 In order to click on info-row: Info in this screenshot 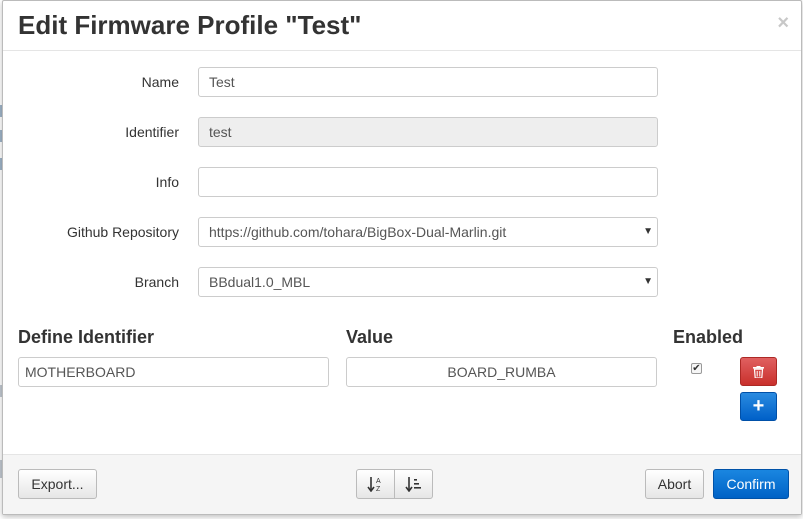, I will do `click(402, 182)`.